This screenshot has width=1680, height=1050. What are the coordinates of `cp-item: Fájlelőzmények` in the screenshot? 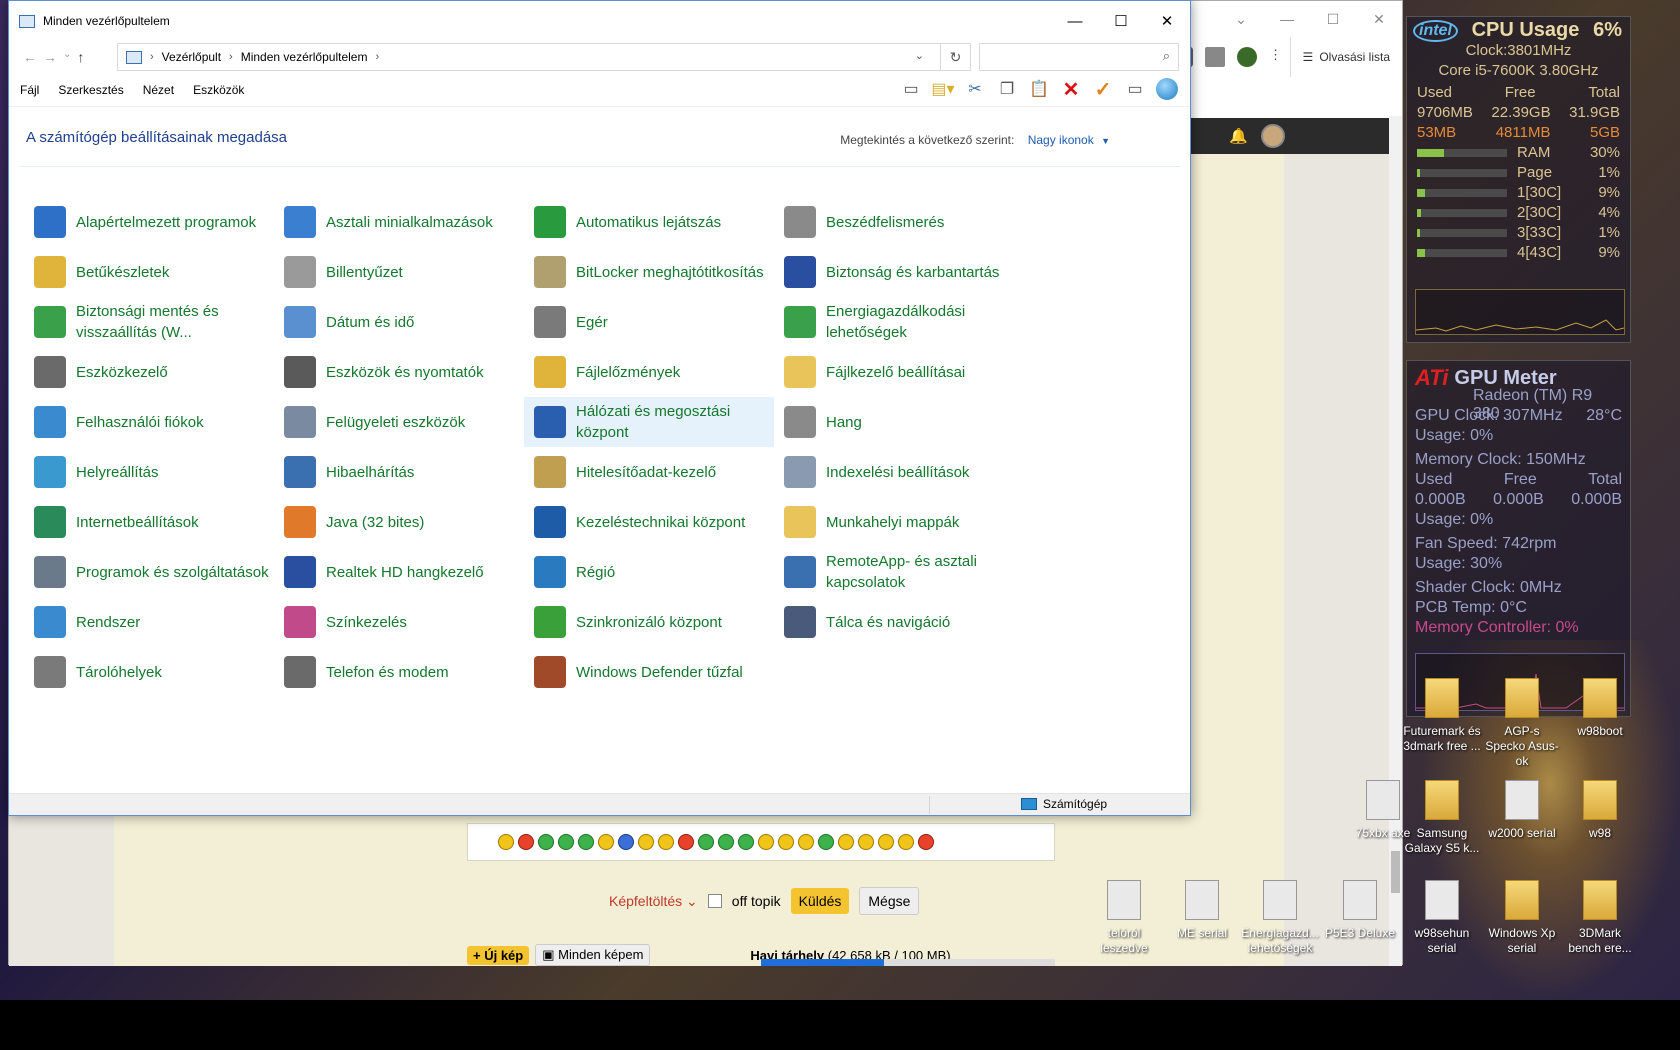 It's located at (649, 372).